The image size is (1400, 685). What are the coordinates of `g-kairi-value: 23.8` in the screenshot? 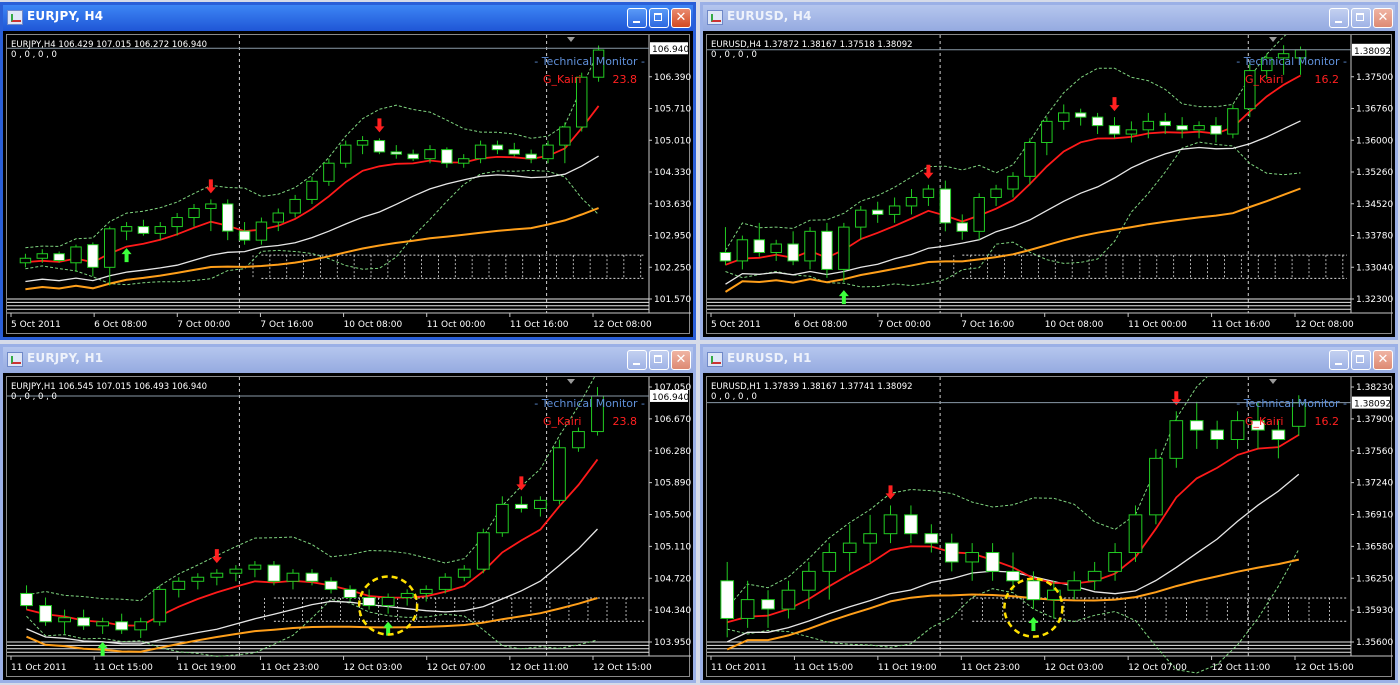 It's located at (625, 421).